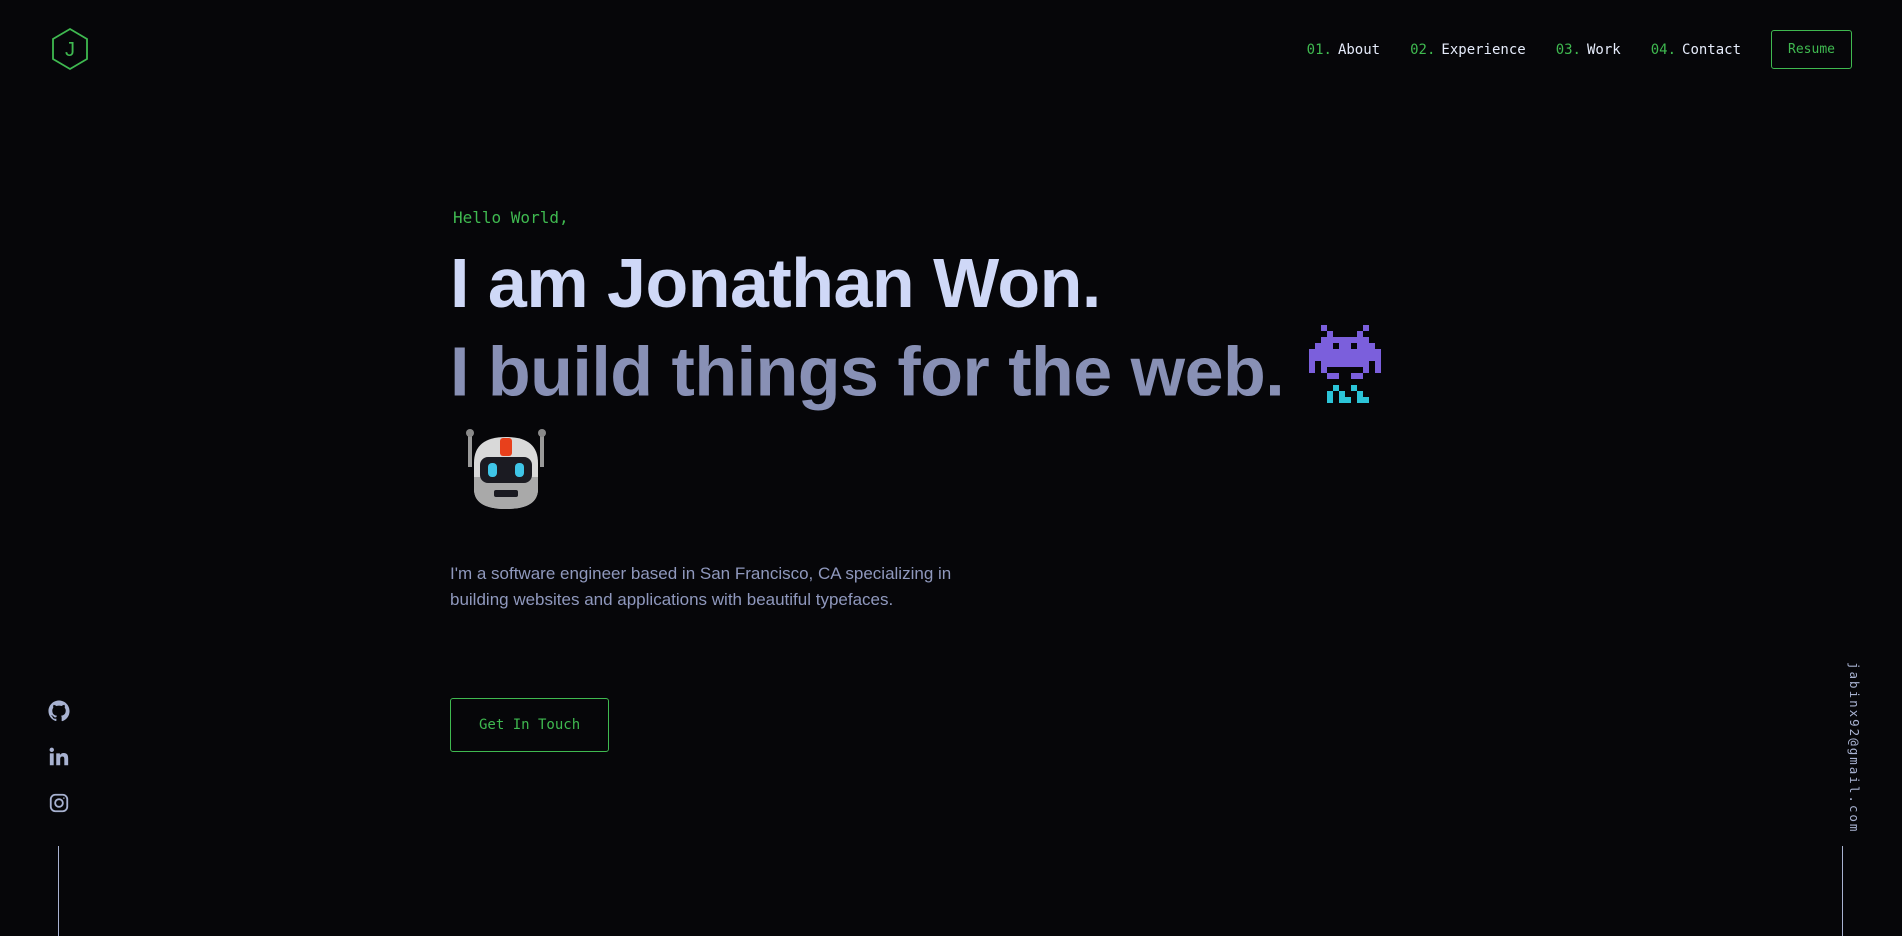  I want to click on hero-tagline: I build things for the web., so click(867, 371).